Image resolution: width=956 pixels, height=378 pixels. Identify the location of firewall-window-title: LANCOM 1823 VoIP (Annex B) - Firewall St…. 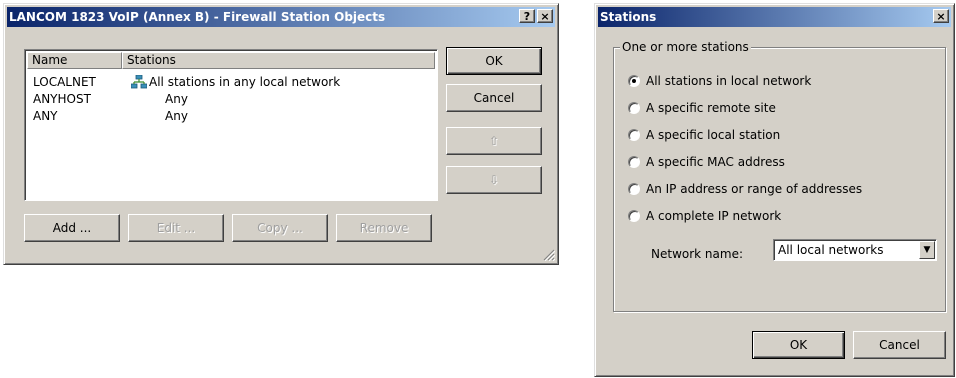
(197, 17).